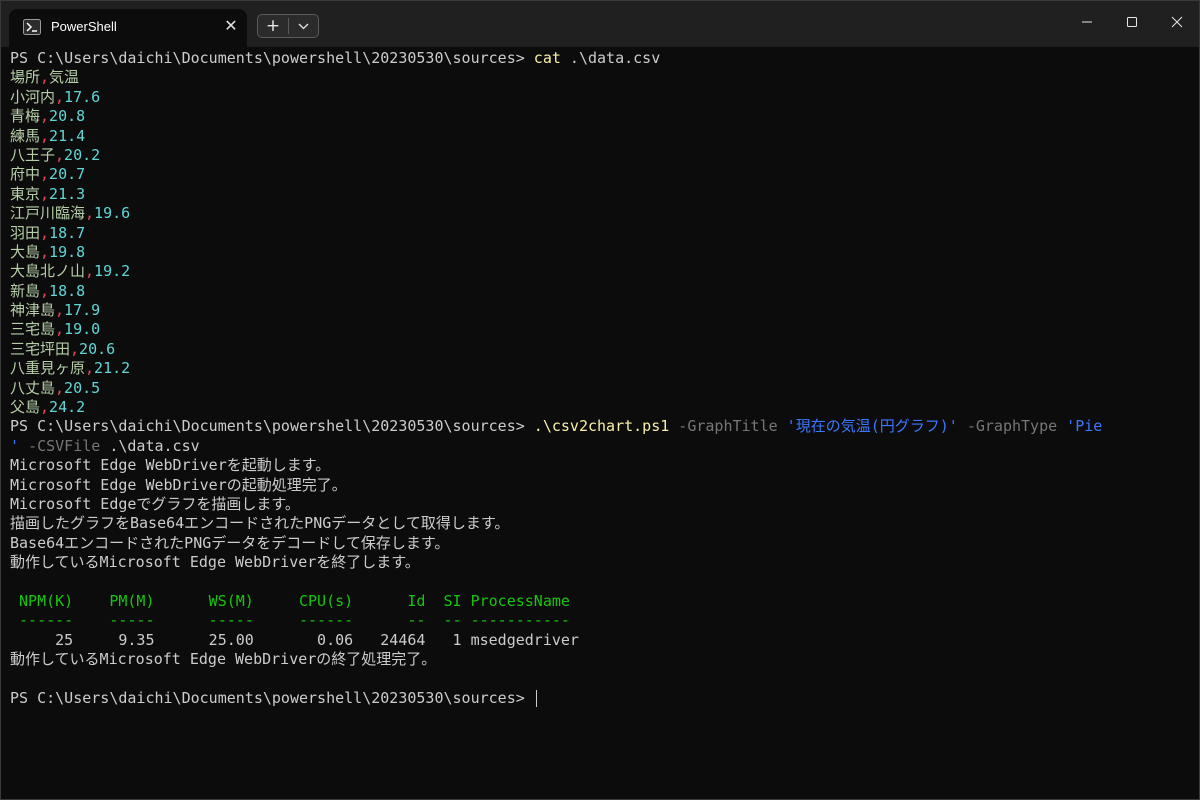 Image resolution: width=1200 pixels, height=800 pixels. I want to click on csv-header-line: 場所,気温, so click(602, 77).